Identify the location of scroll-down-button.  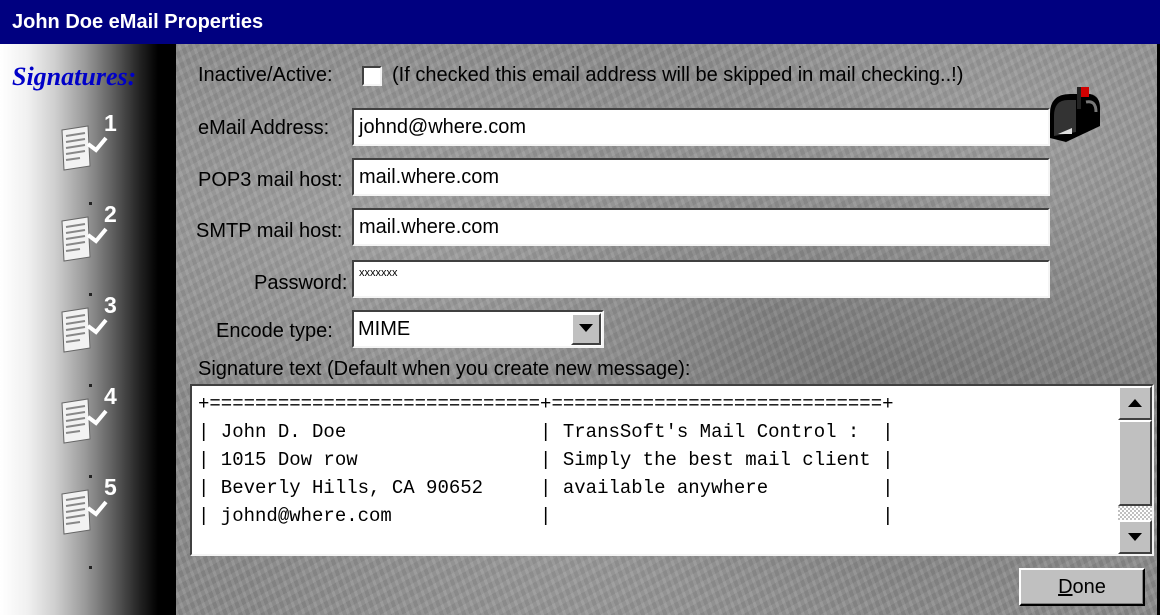
(1135, 537).